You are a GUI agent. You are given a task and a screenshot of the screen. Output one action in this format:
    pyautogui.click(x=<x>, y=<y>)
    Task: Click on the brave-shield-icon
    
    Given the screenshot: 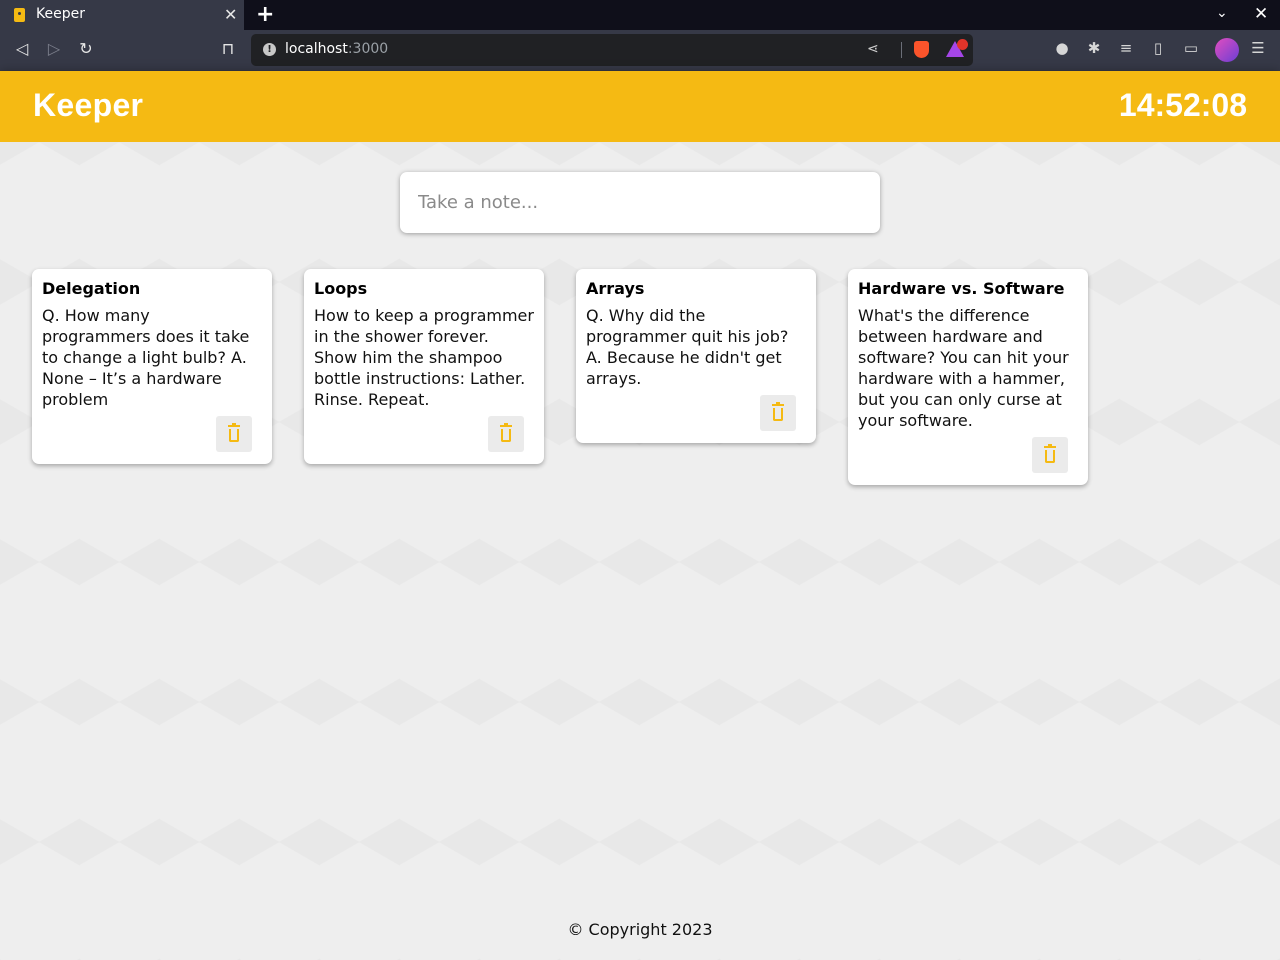 What is the action you would take?
    pyautogui.click(x=921, y=49)
    